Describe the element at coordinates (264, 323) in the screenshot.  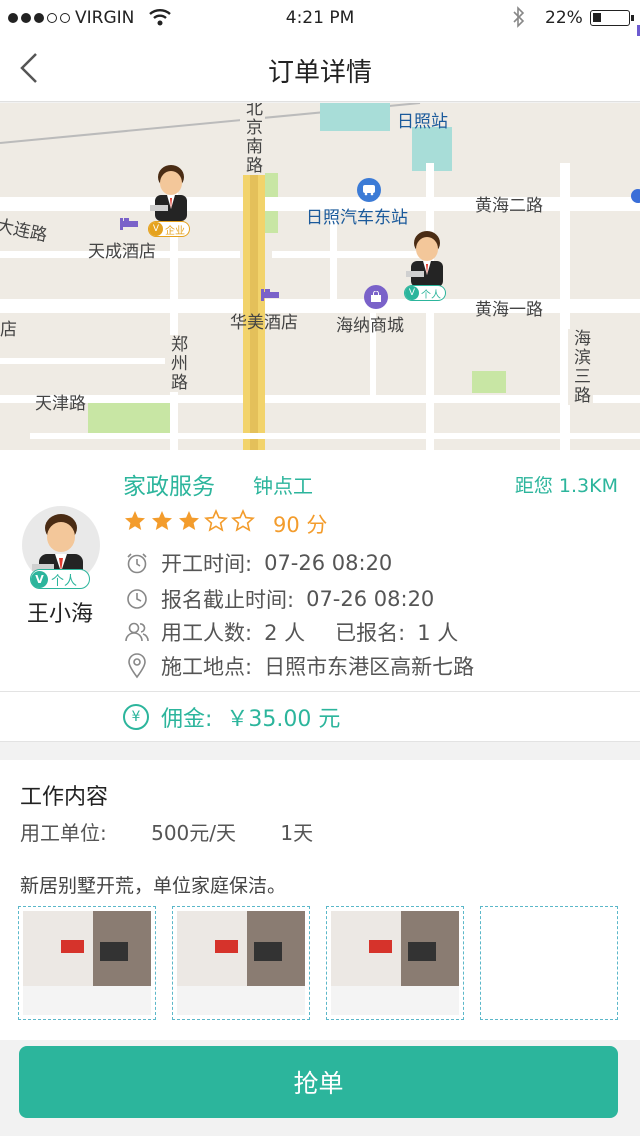
I see `map-label-huamei-hotel: 华美酒店` at that location.